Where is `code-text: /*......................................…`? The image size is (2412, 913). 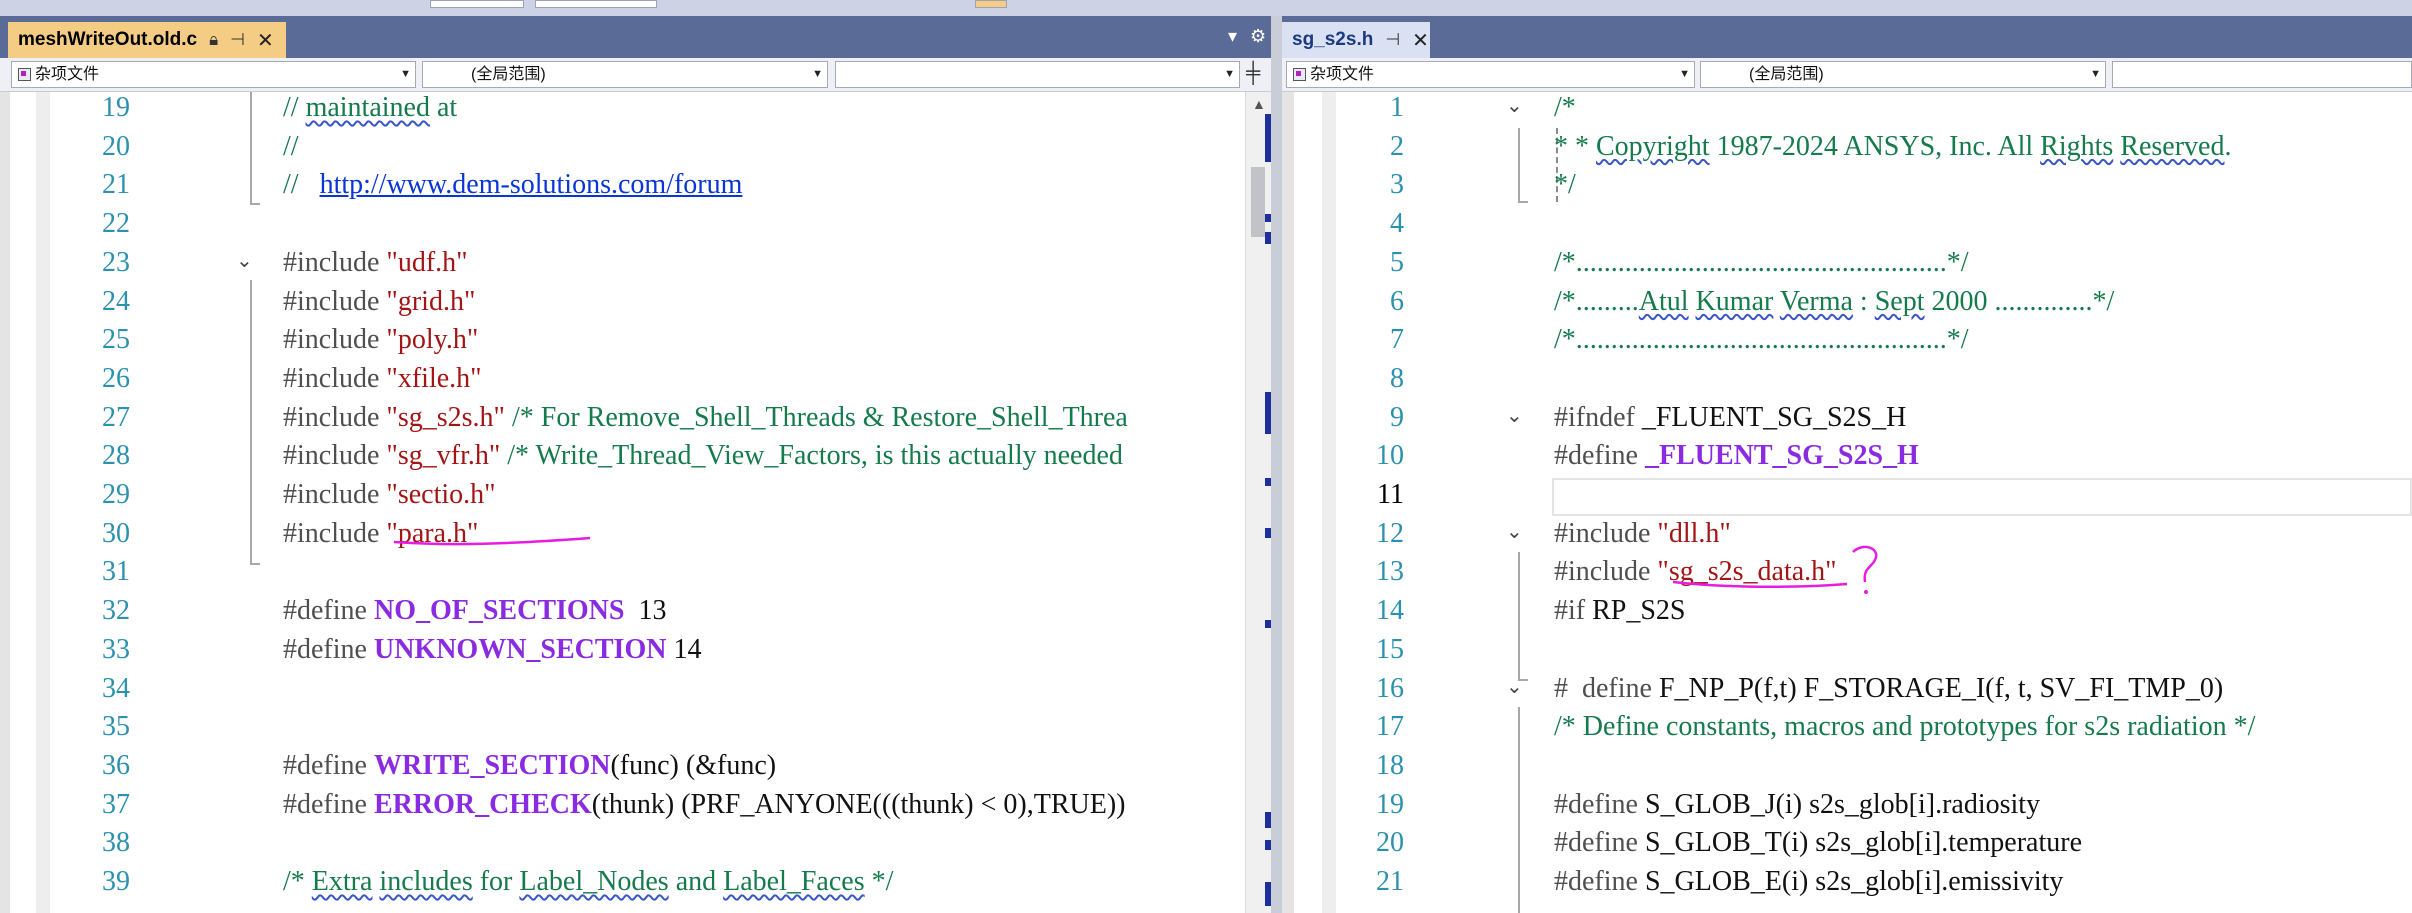 code-text: /*......................................… is located at coordinates (1761, 340).